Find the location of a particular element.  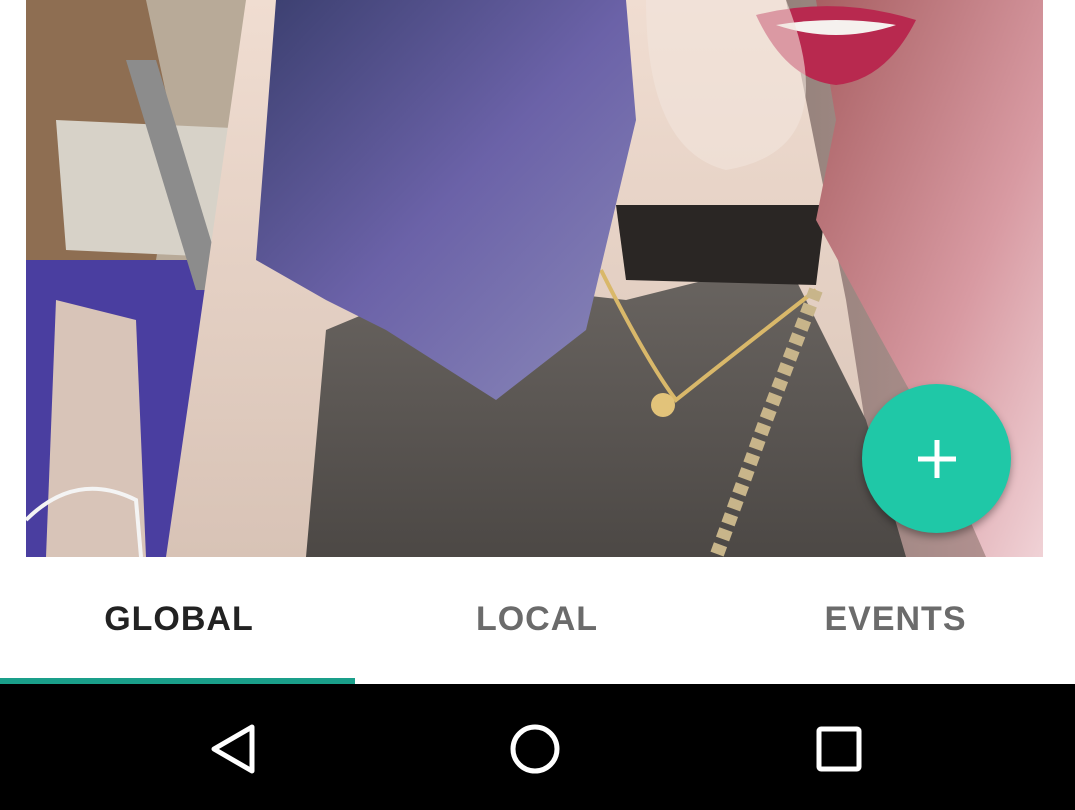

tab-local-label: LOCAL is located at coordinates (537, 619).